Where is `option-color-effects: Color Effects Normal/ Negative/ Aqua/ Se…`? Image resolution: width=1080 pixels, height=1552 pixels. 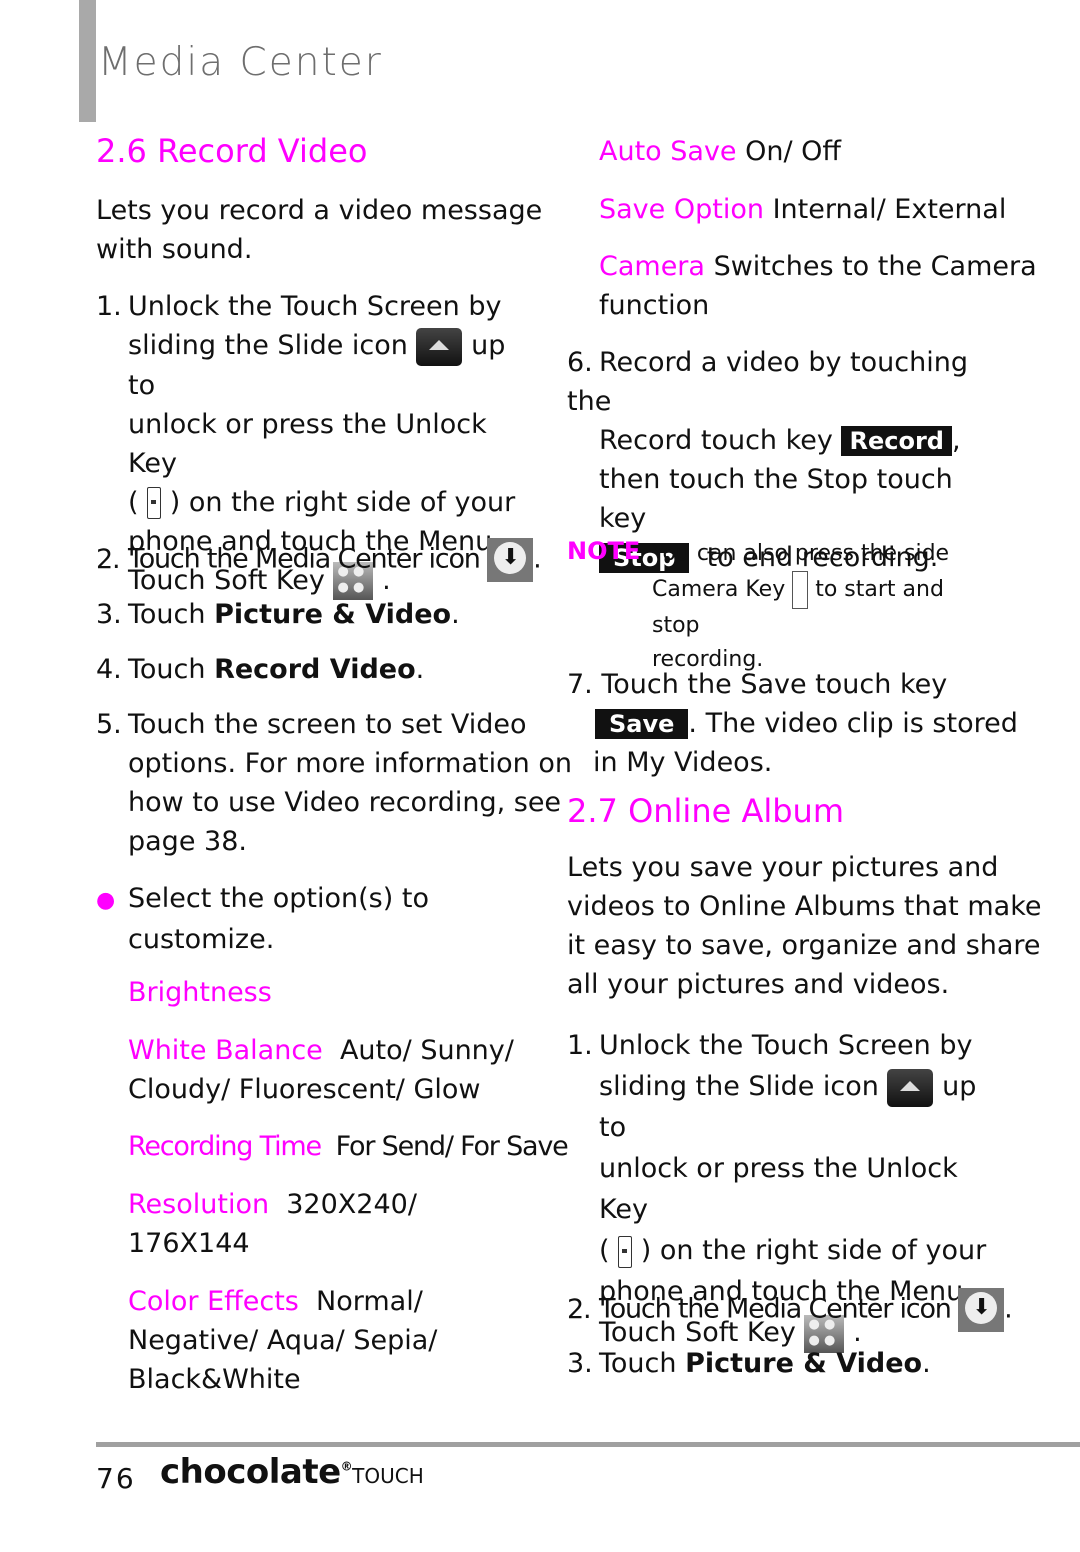
option-color-effects: Color Effects Normal/ Negative/ Aqua/ Se… is located at coordinates (282, 1340).